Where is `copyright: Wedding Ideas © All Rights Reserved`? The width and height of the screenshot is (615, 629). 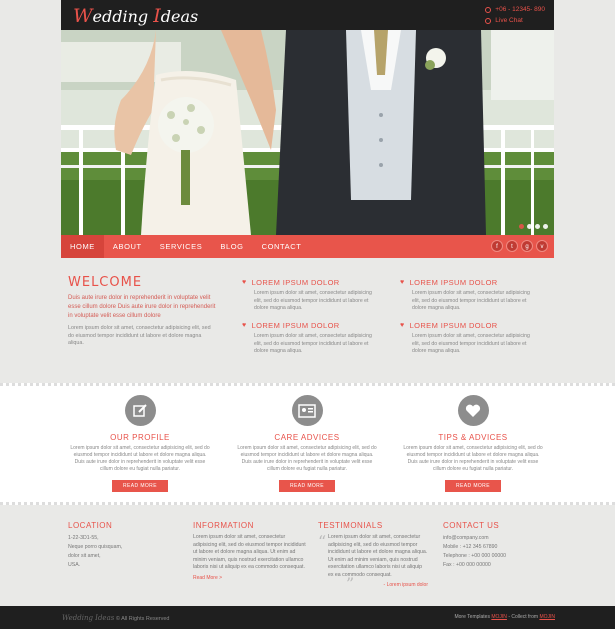
copyright: Wedding Ideas © All Rights Reserved is located at coordinates (115, 618).